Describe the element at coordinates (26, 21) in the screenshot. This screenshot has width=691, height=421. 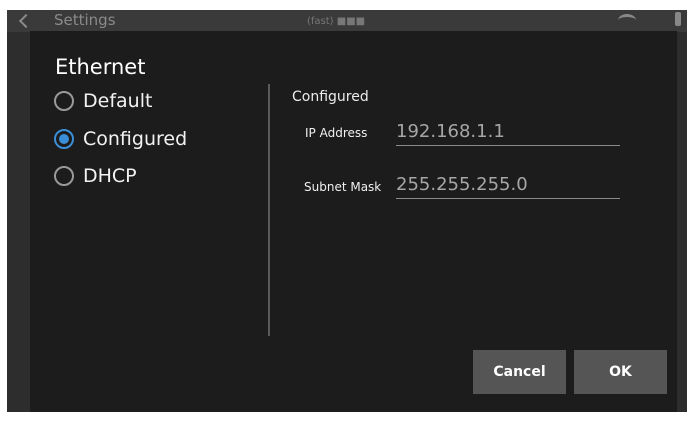
I see `back-arrow-icon` at that location.